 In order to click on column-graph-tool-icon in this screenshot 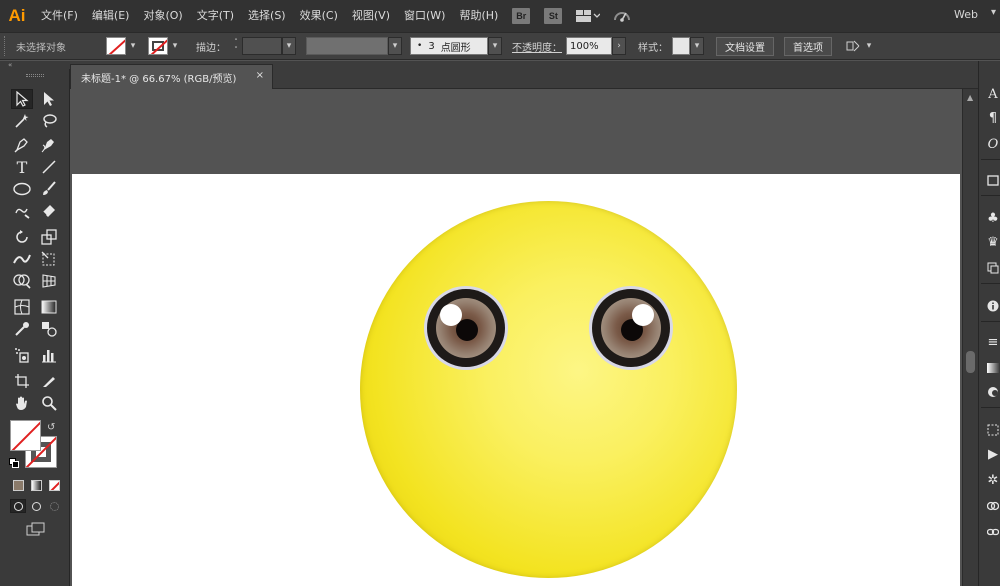, I will do `click(49, 355)`.